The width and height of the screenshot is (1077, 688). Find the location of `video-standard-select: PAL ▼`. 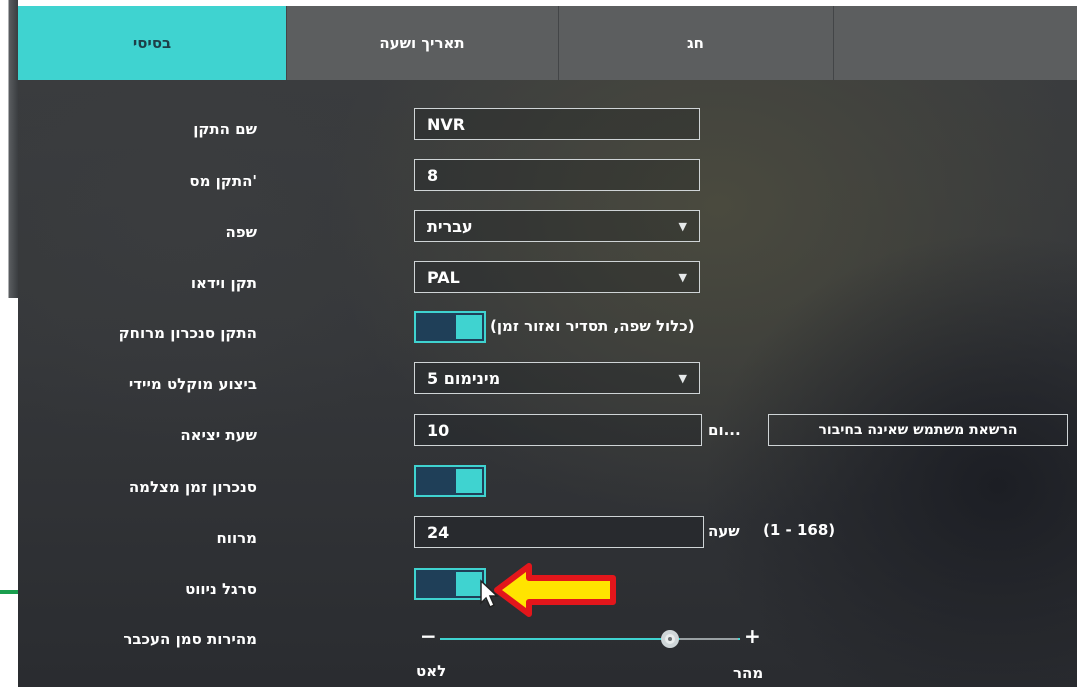

video-standard-select: PAL ▼ is located at coordinates (557, 277).